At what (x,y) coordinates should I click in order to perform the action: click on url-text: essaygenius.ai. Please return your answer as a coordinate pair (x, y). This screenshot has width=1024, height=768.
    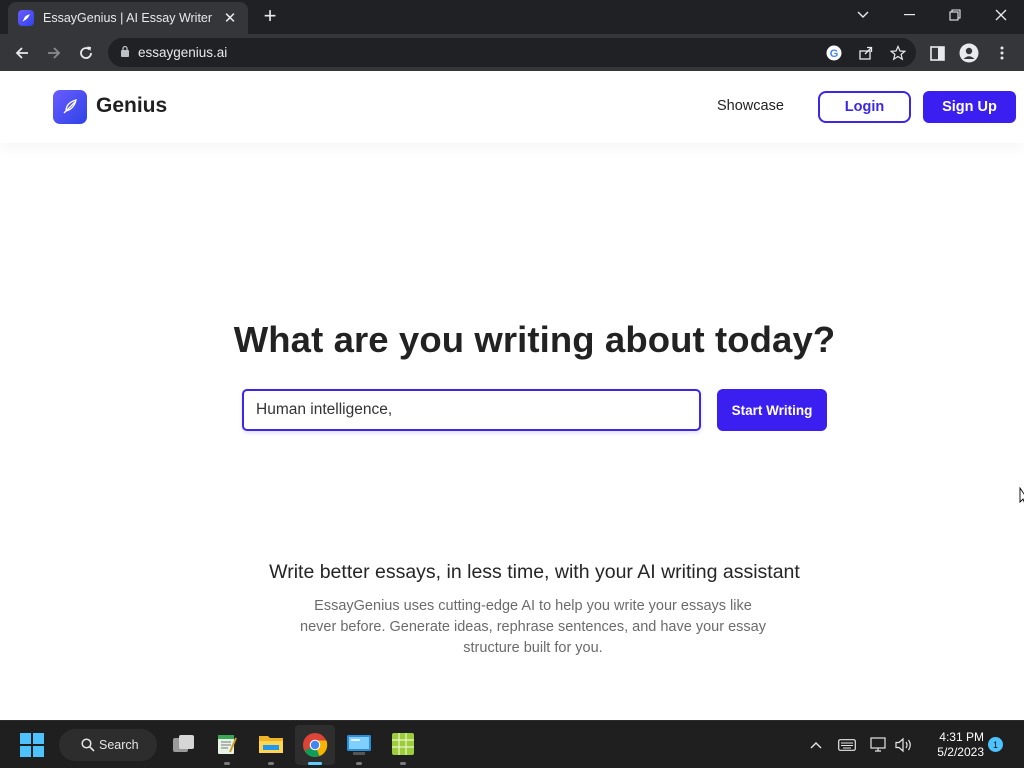
    Looking at the image, I should click on (183, 52).